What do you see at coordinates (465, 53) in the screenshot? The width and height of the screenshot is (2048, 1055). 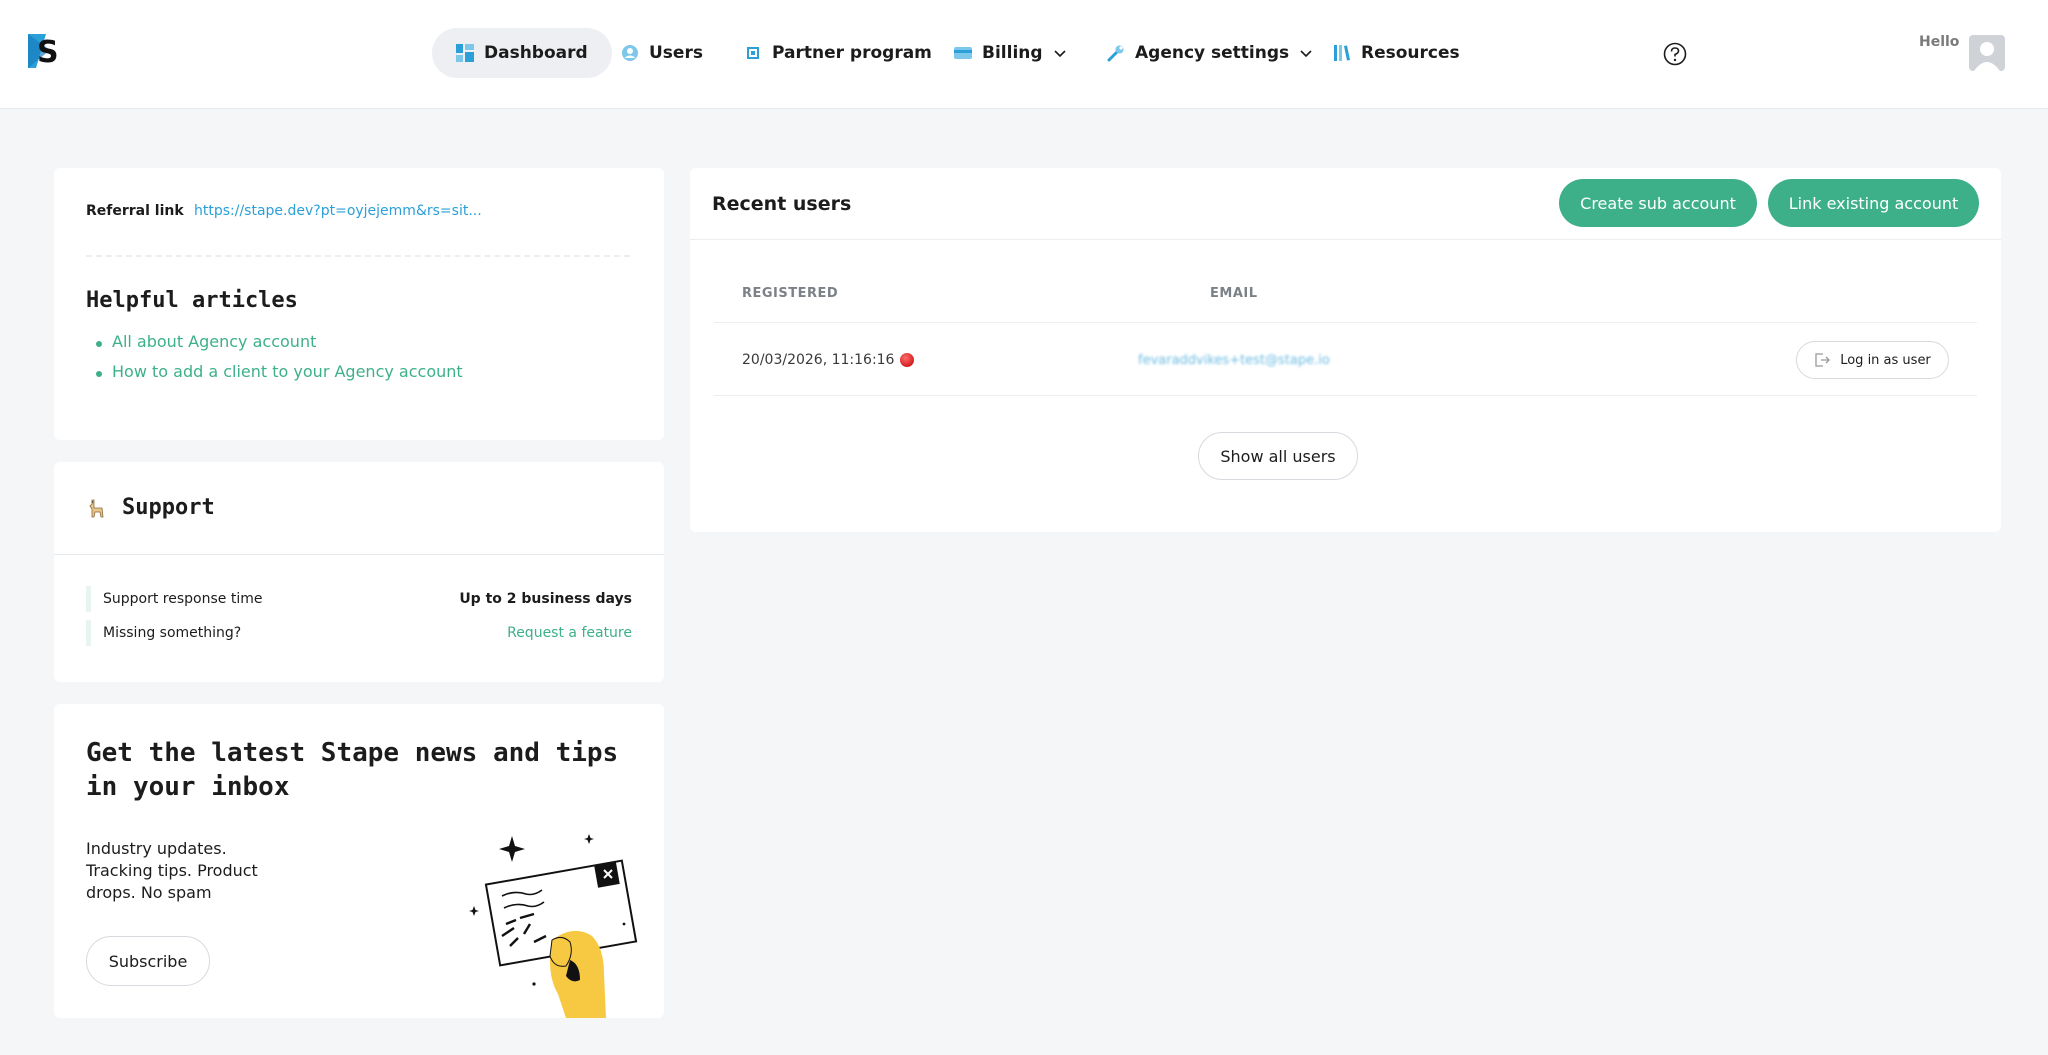 I see `dashboard-icon` at bounding box center [465, 53].